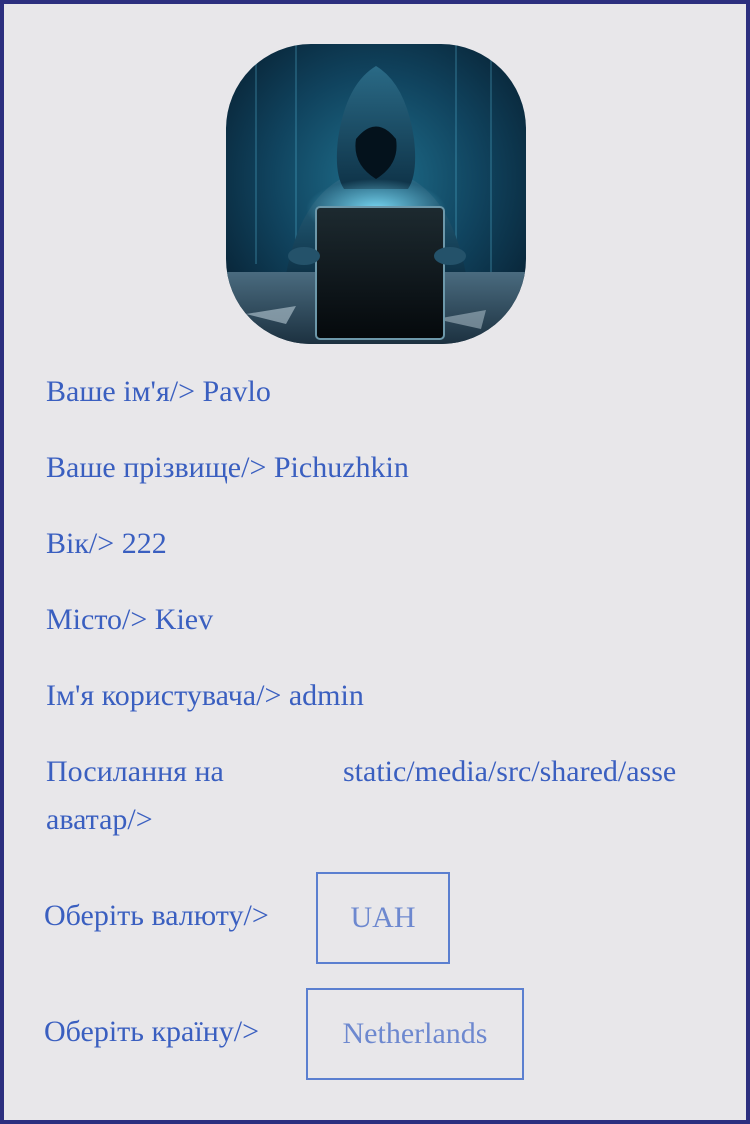 This screenshot has height=1124, width=750. I want to click on avatar, so click(376, 194).